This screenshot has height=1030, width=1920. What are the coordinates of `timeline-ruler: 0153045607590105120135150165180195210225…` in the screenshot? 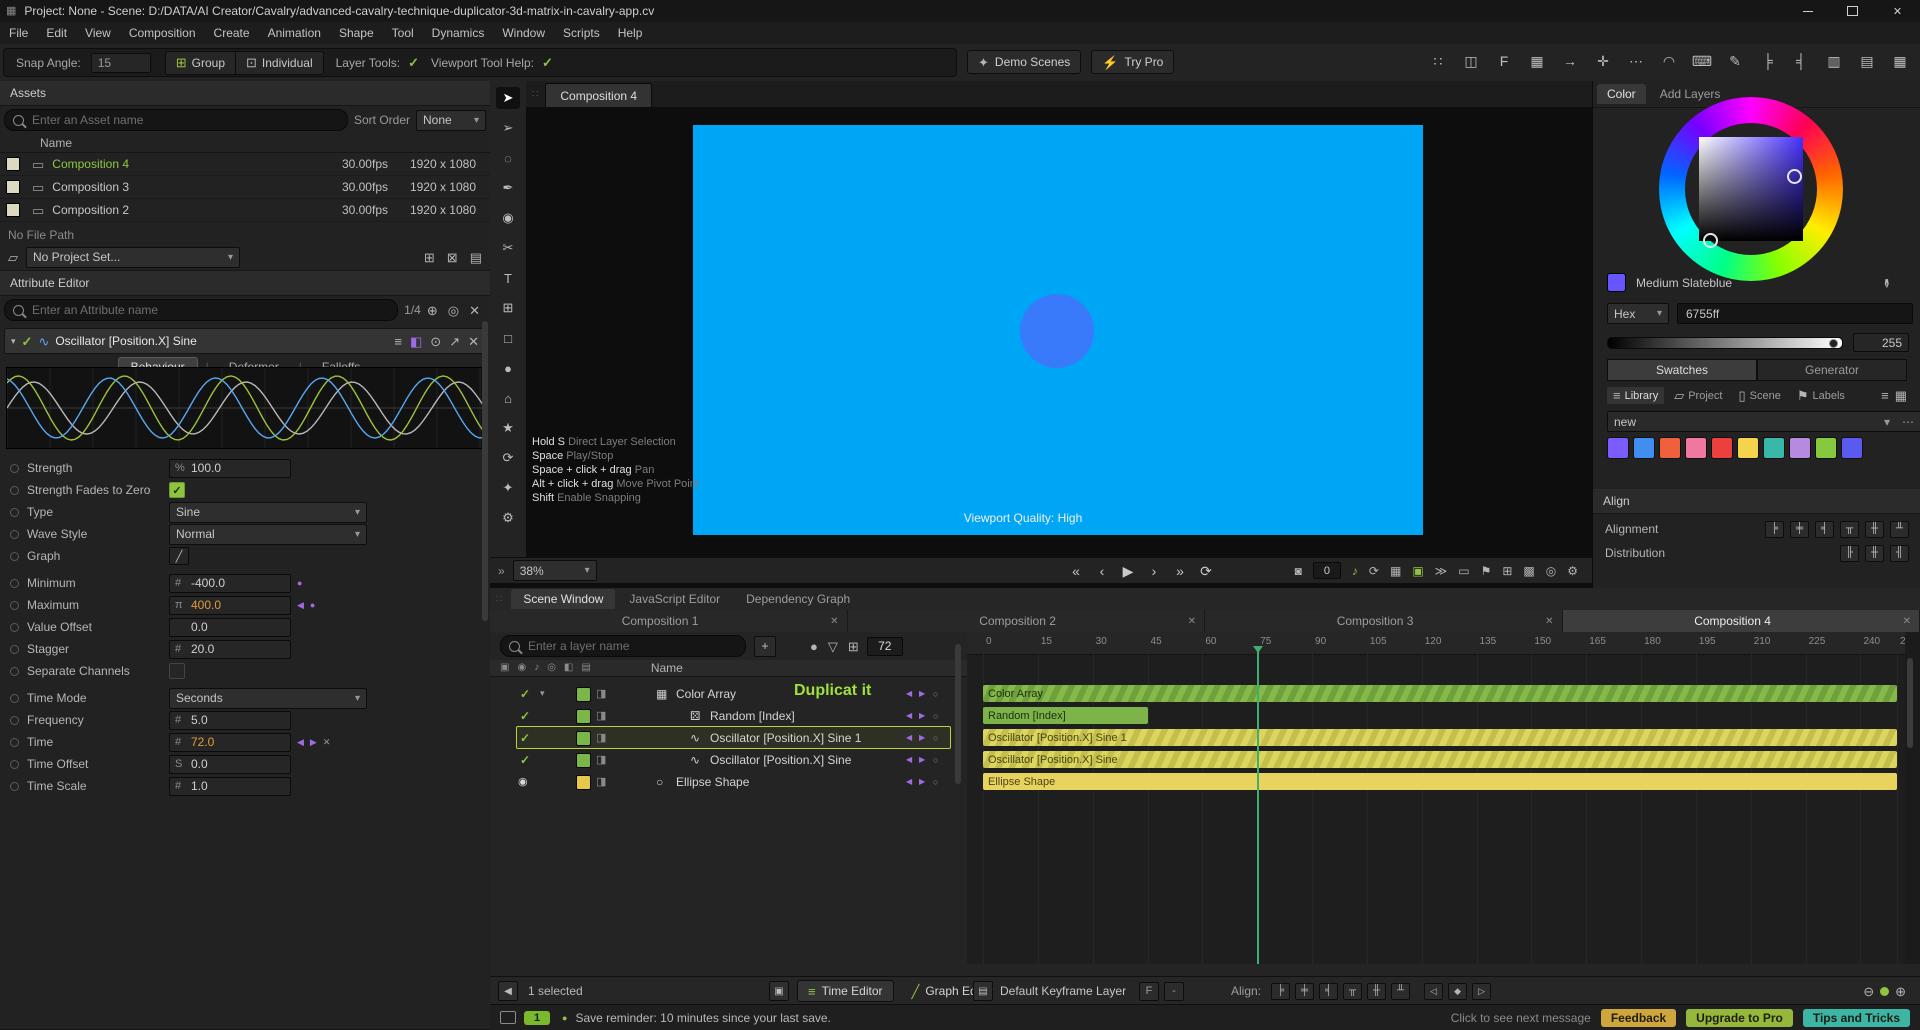 It's located at (1443, 643).